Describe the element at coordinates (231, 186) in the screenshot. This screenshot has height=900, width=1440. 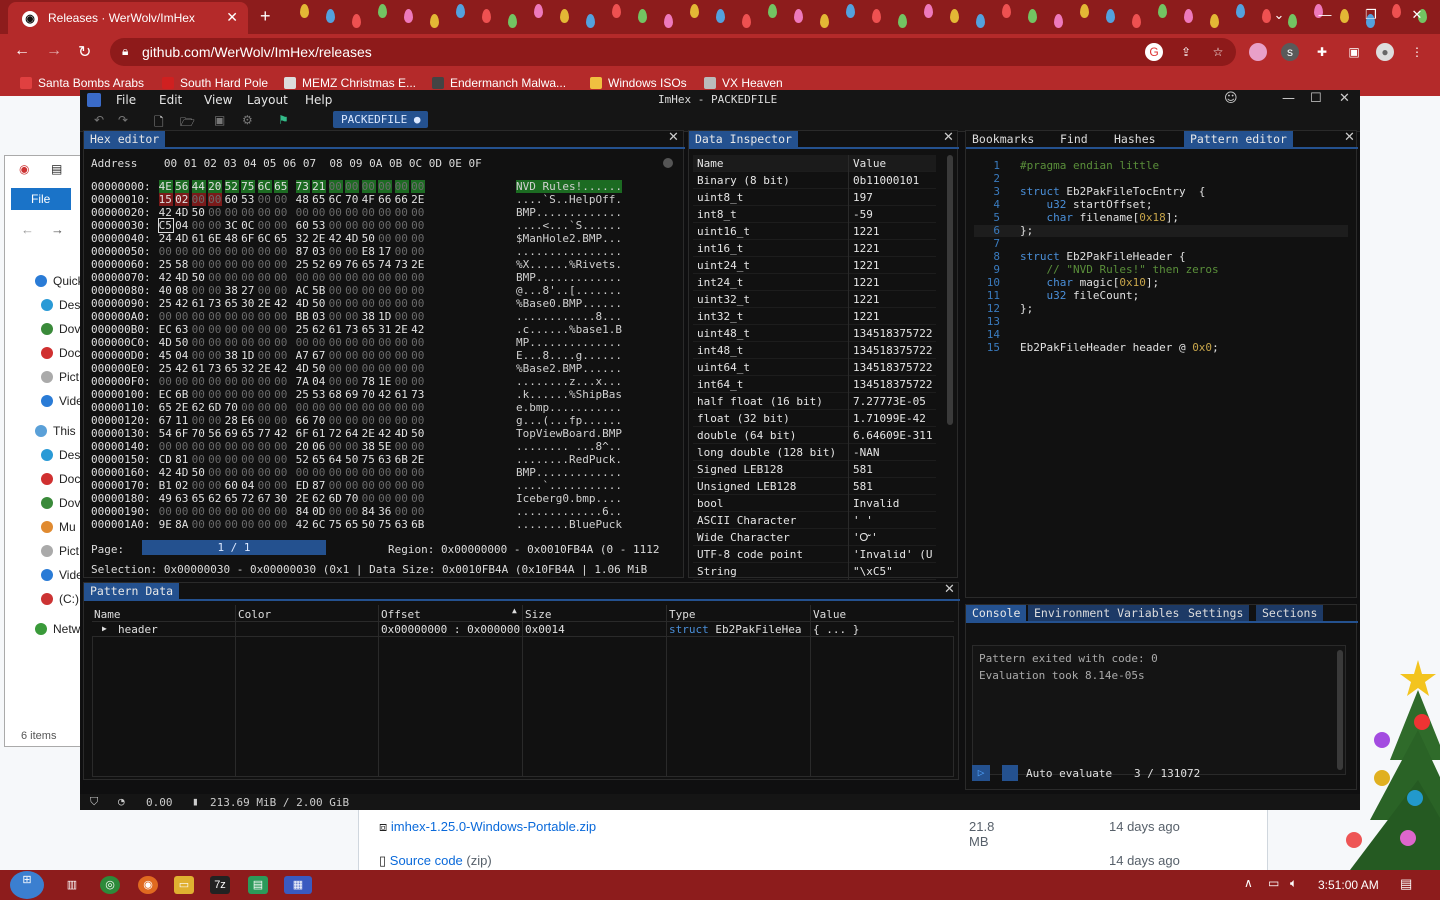
I see `hex-byte: 52` at that location.